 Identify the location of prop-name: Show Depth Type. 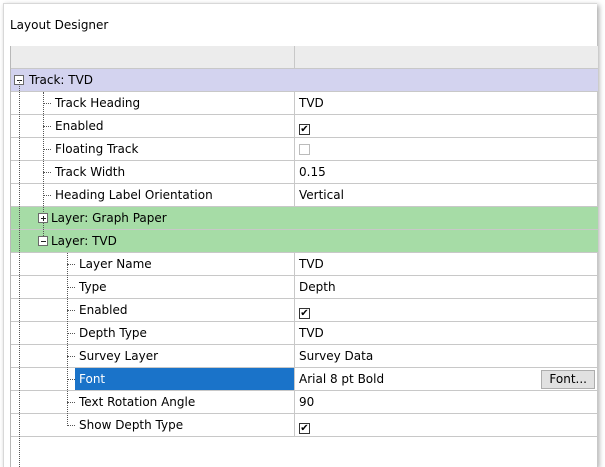
(185, 425).